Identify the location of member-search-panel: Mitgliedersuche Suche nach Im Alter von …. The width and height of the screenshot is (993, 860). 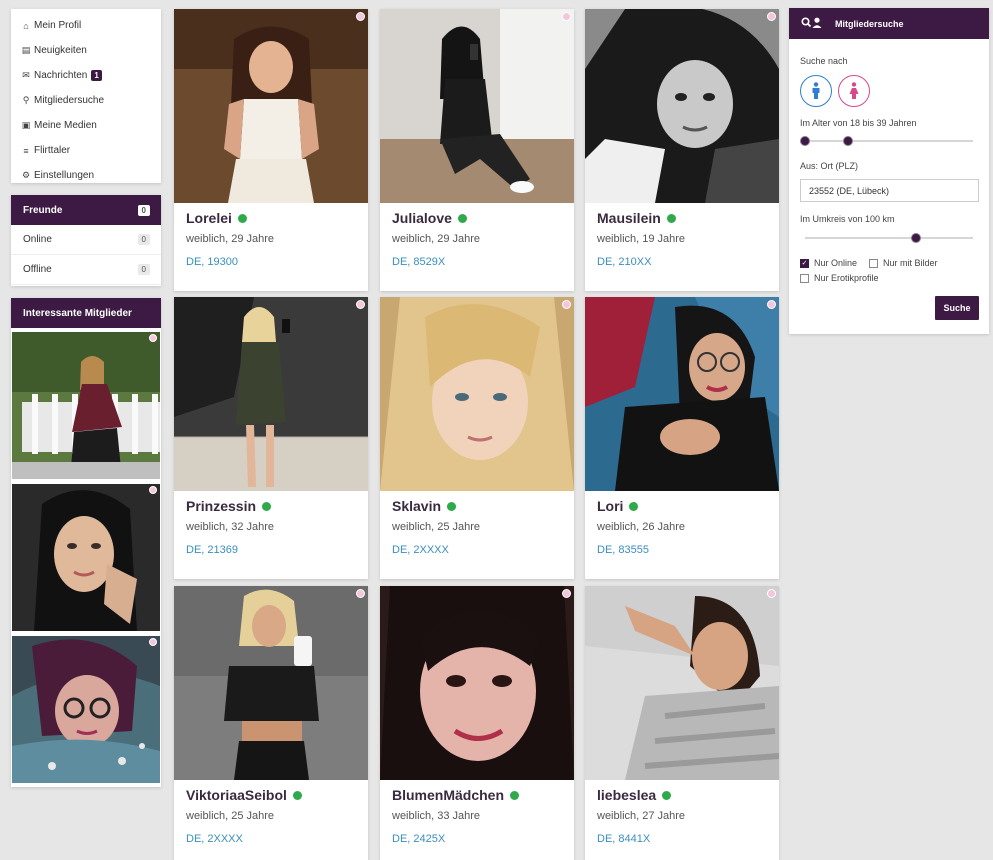
(889, 171).